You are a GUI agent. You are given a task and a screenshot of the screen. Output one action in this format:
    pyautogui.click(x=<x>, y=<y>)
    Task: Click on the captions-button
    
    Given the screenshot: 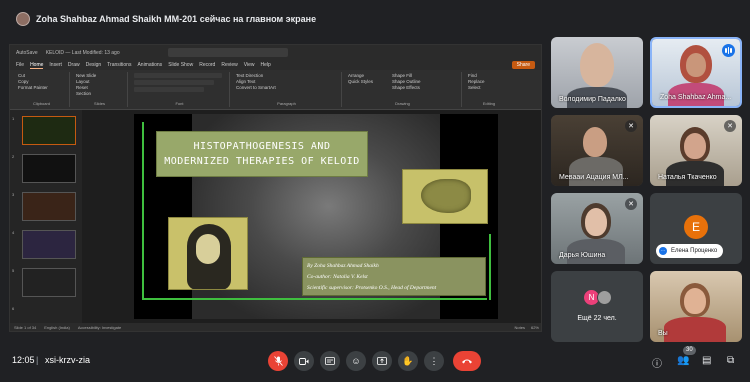 What is the action you would take?
    pyautogui.click(x=330, y=361)
    